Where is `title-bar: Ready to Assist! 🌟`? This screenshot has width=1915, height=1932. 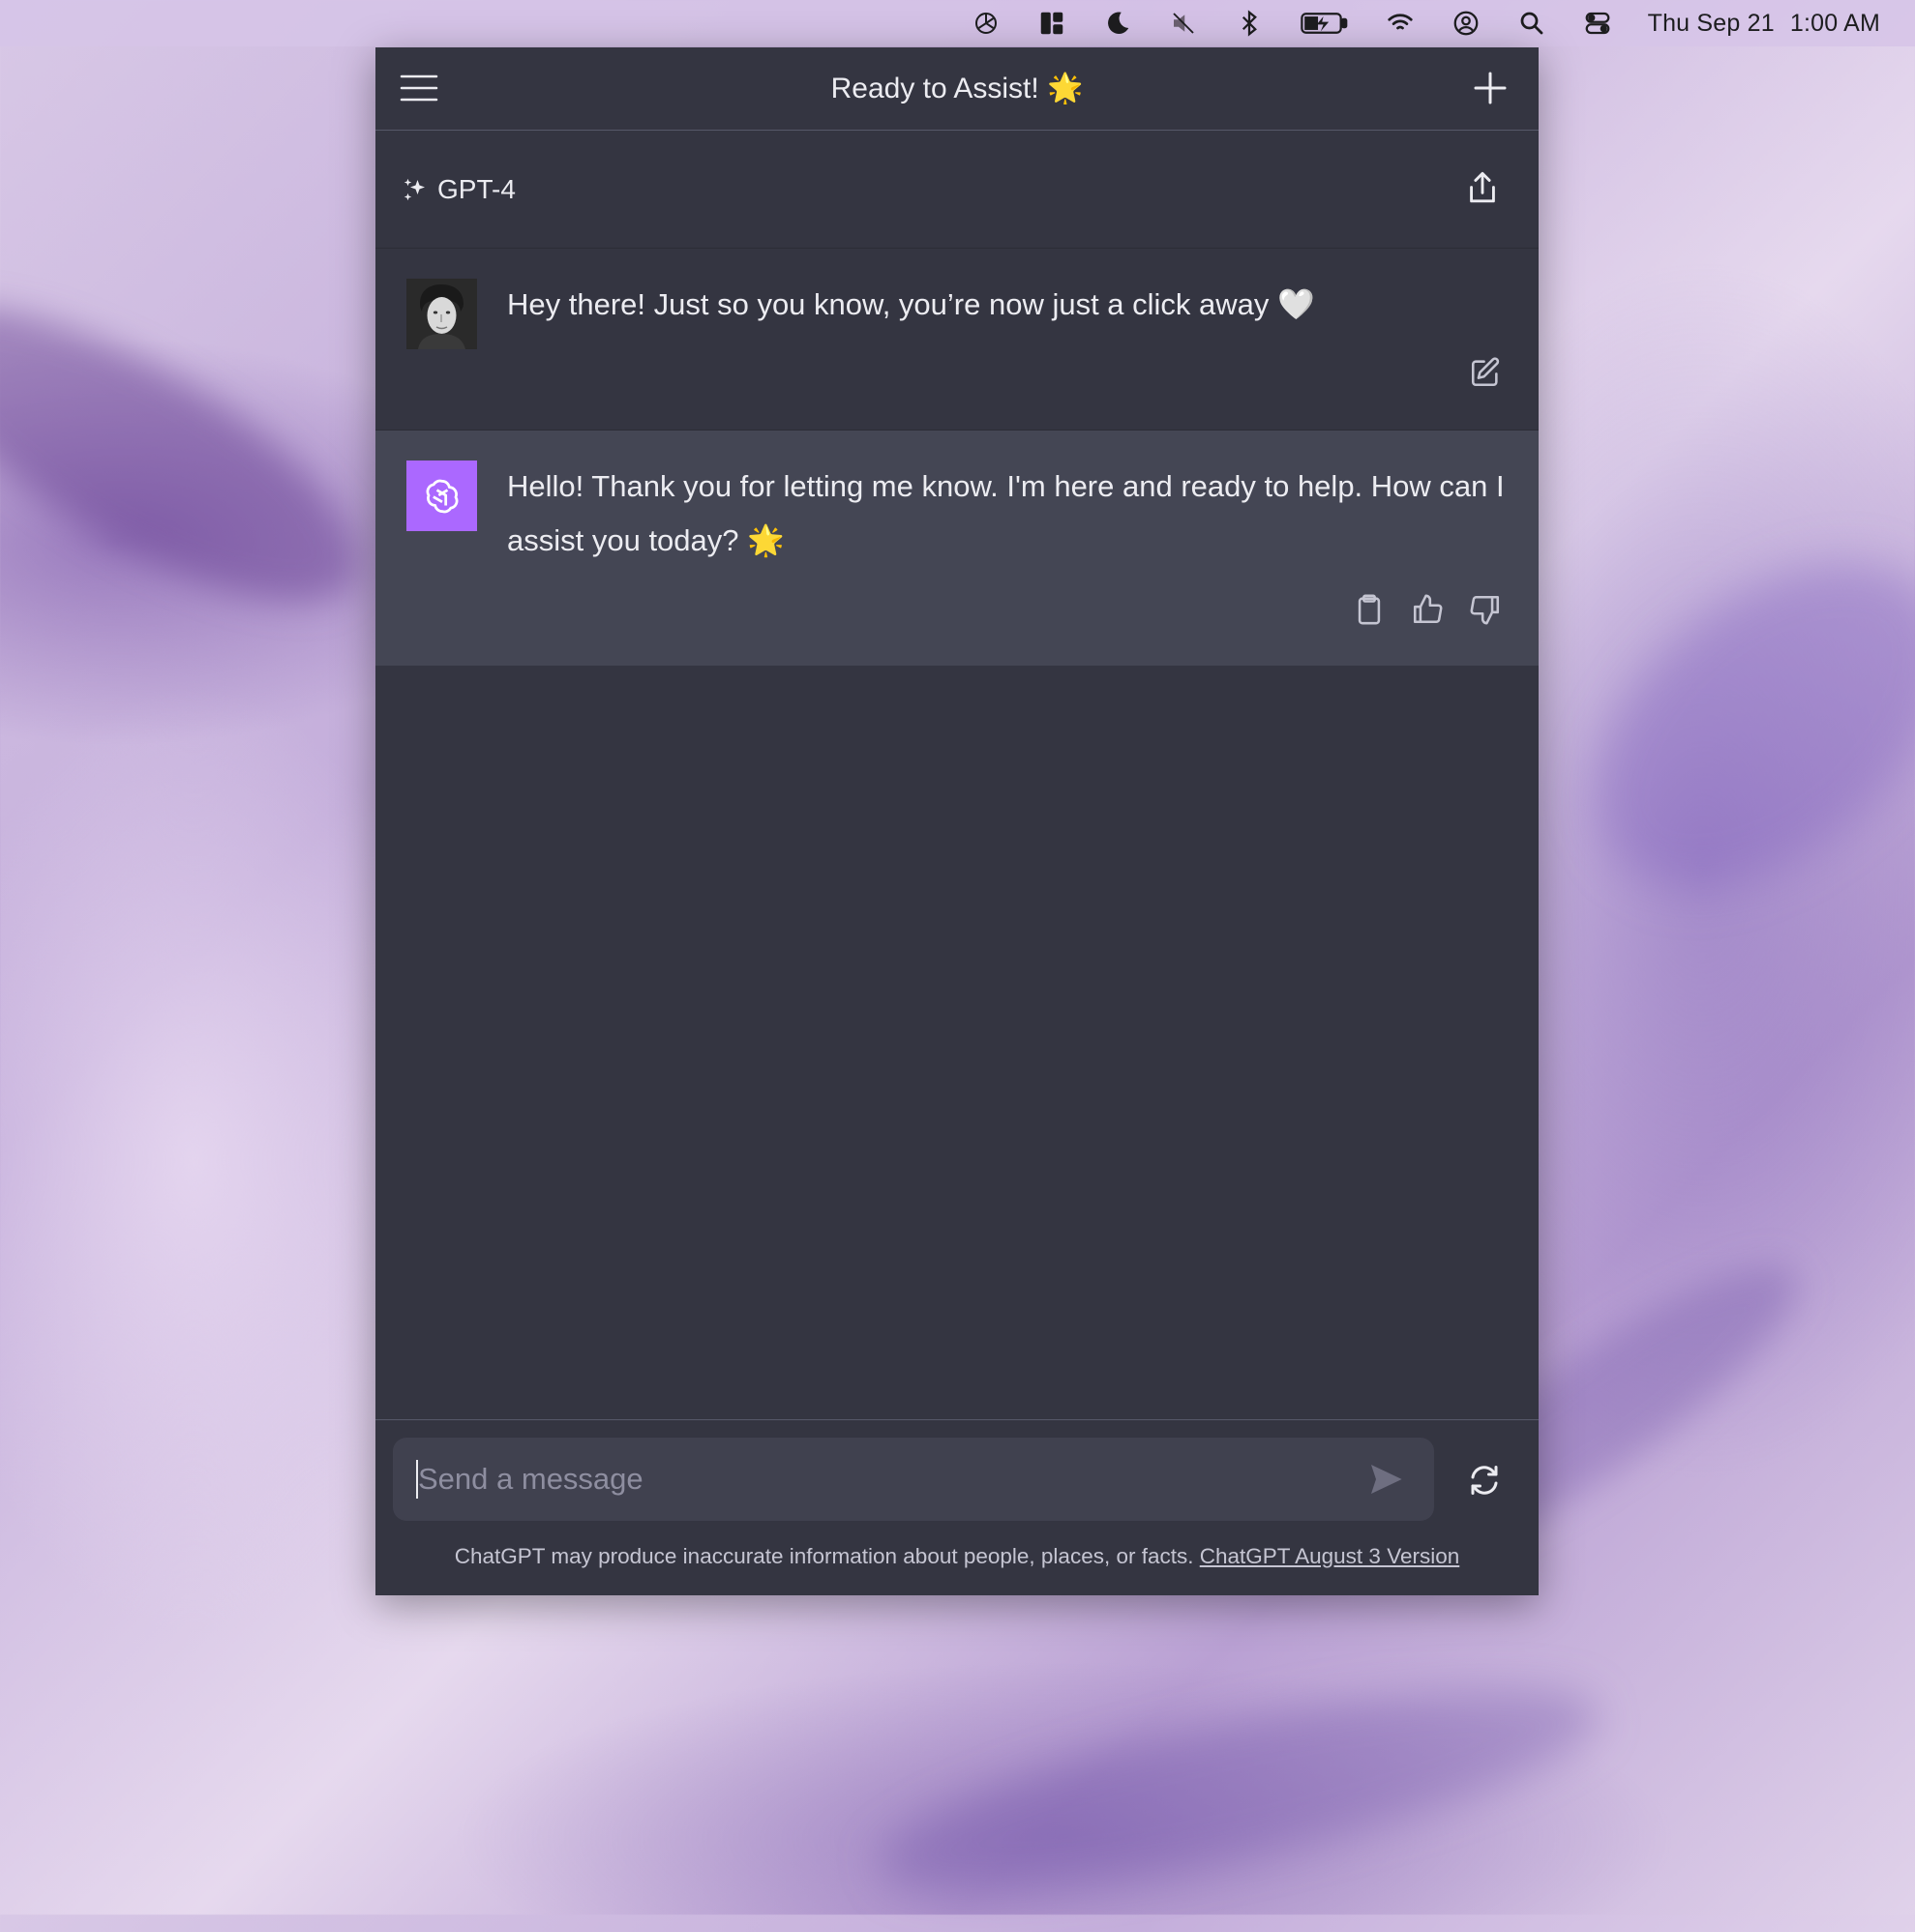 title-bar: Ready to Assist! 🌟 is located at coordinates (957, 89).